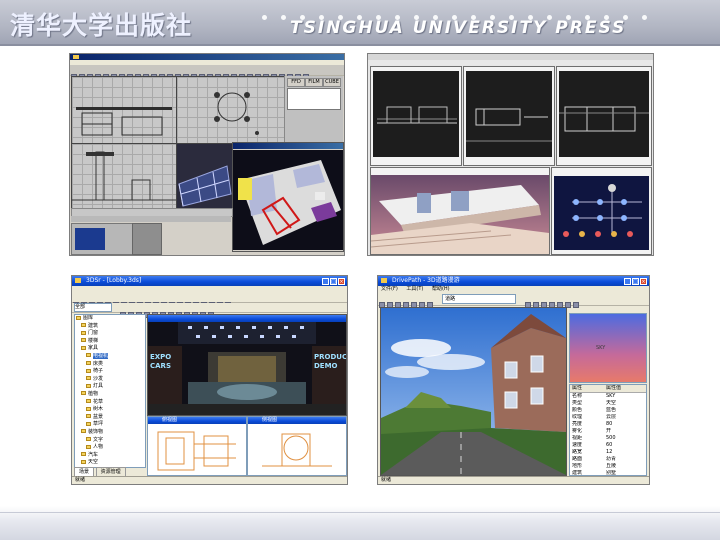  What do you see at coordinates (98, 386) in the screenshot?
I see `tree-item: 灯具` at bounding box center [98, 386].